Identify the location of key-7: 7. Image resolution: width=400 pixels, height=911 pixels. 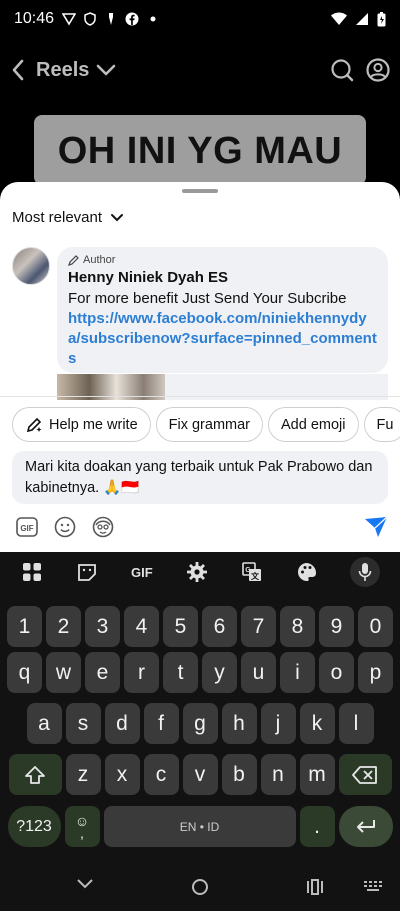
(258, 626).